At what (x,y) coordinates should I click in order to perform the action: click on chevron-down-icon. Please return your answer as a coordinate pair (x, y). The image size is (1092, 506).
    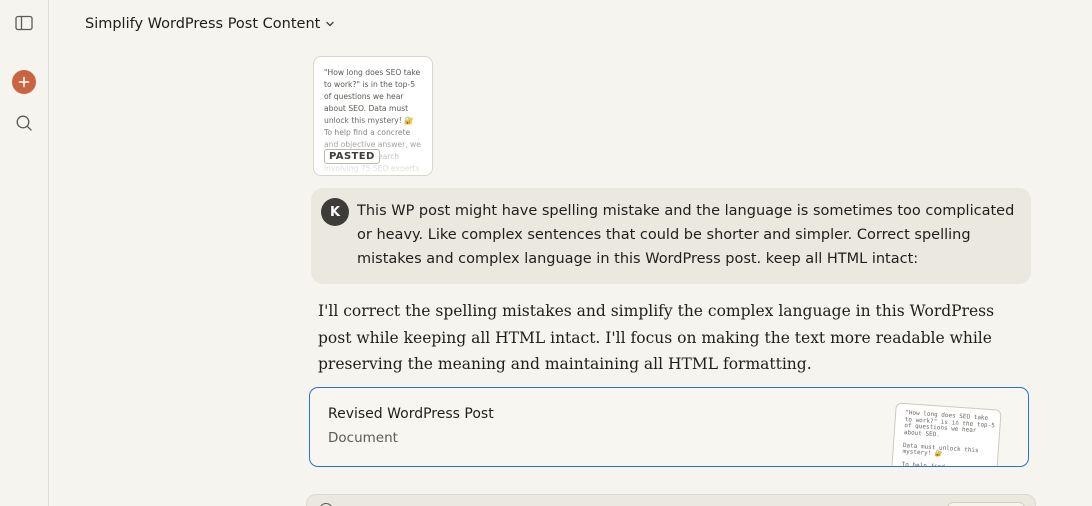
    Looking at the image, I should click on (330, 24).